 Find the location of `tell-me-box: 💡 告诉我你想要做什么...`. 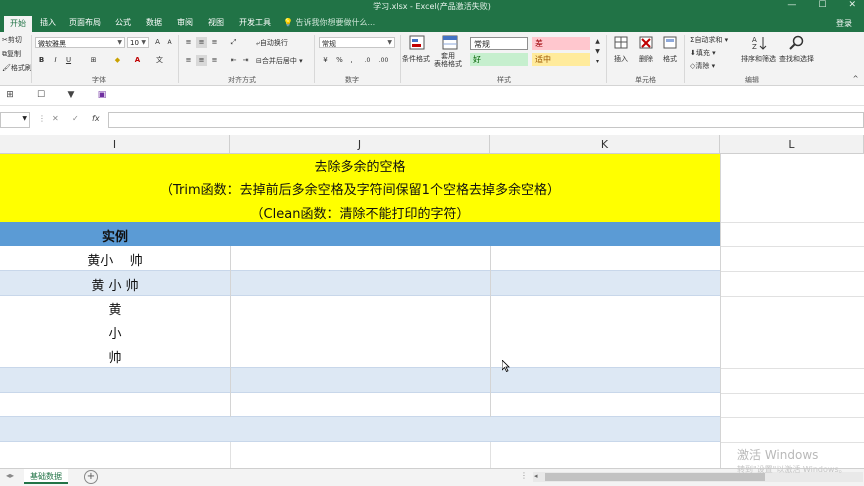

tell-me-box: 💡 告诉我你想要做什么... is located at coordinates (329, 22).